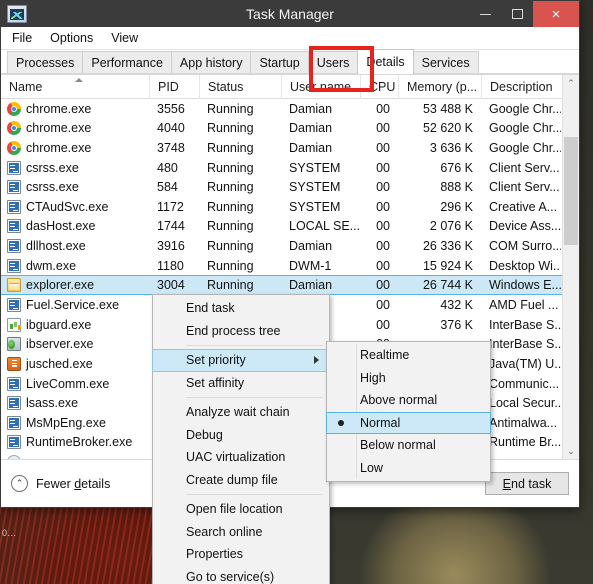 Image resolution: width=593 pixels, height=584 pixels. Describe the element at coordinates (241, 480) in the screenshot. I see `context-menu-item: Create dump file` at that location.